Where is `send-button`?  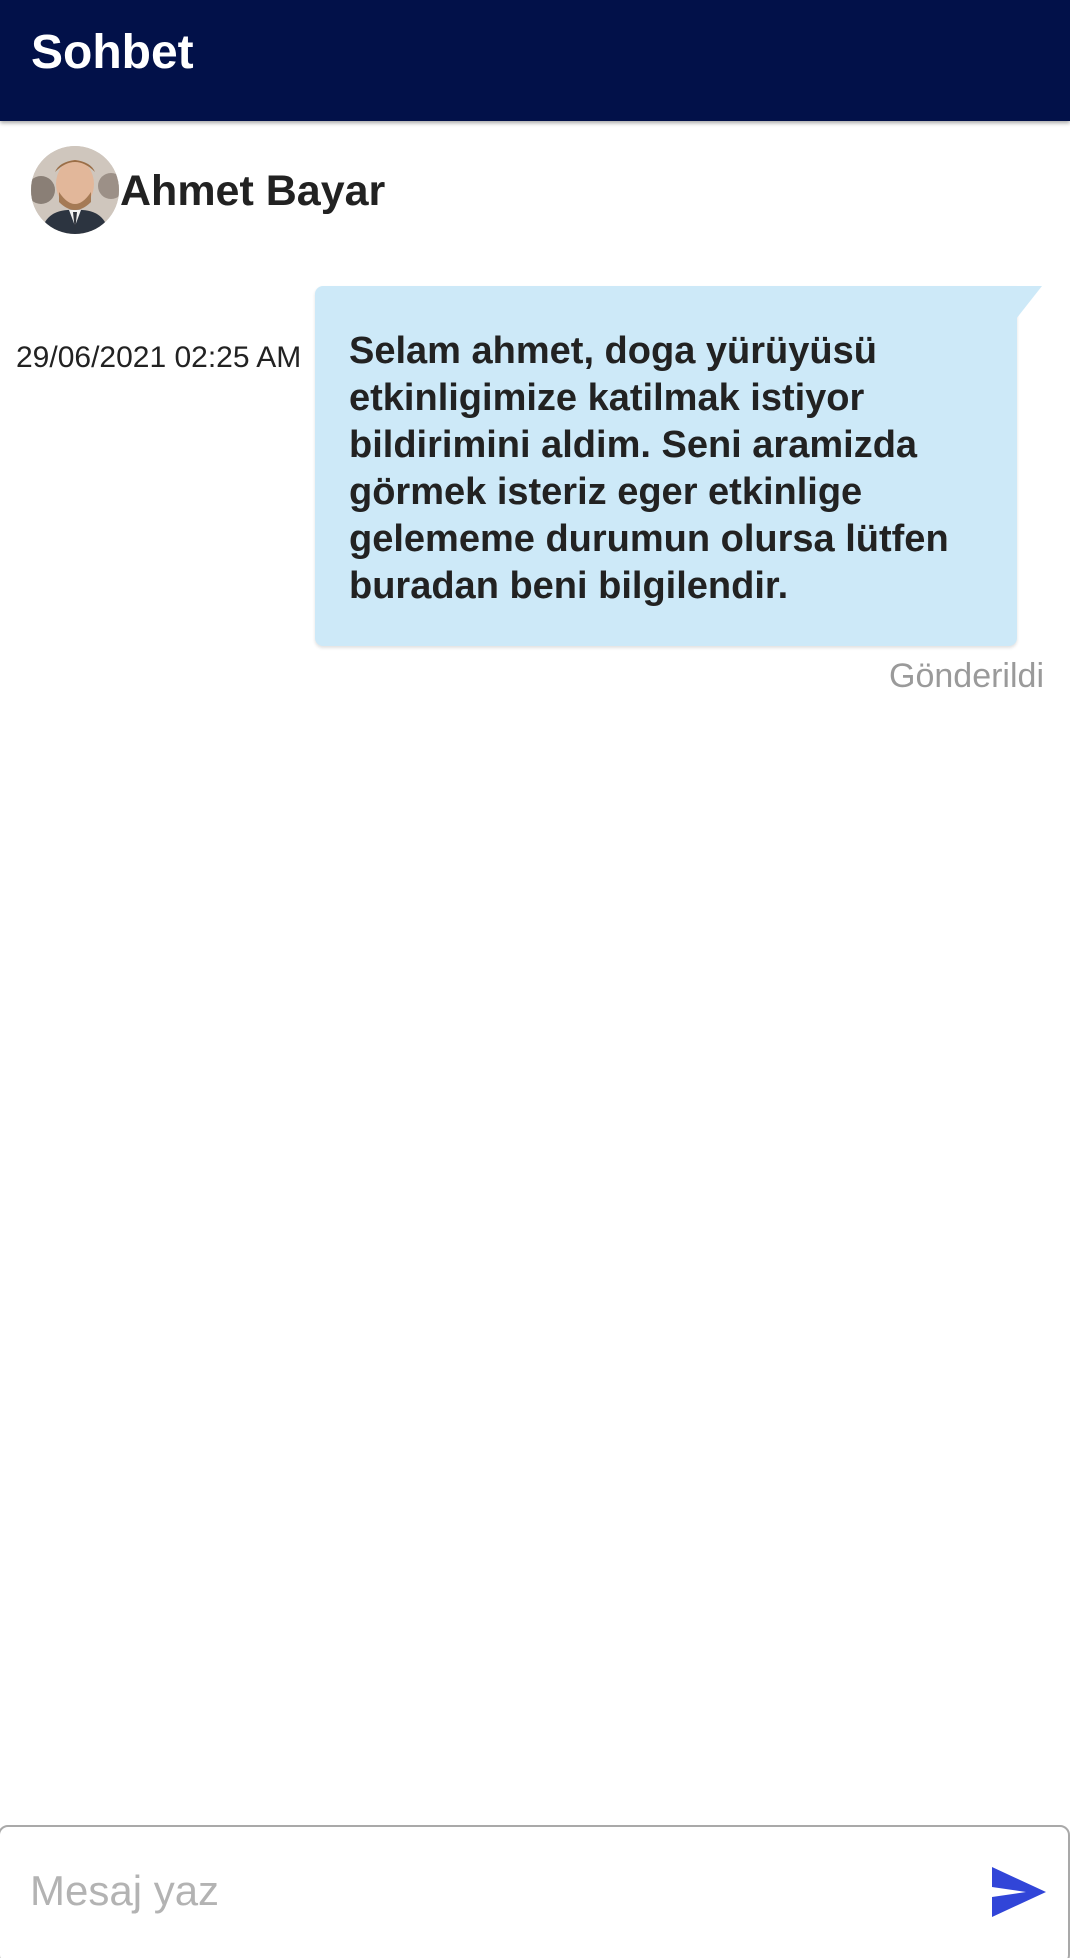 send-button is located at coordinates (1019, 1892).